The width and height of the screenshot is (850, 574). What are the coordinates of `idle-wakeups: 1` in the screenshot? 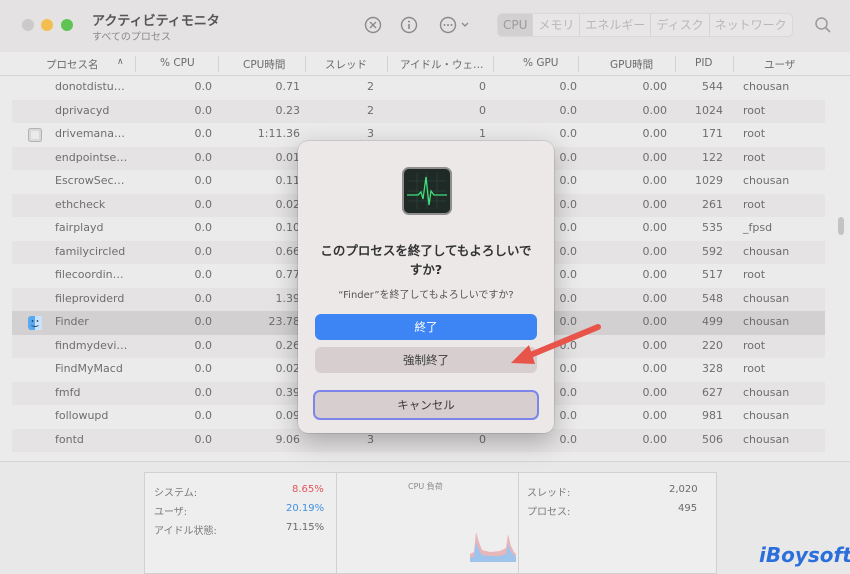 It's located at (482, 133).